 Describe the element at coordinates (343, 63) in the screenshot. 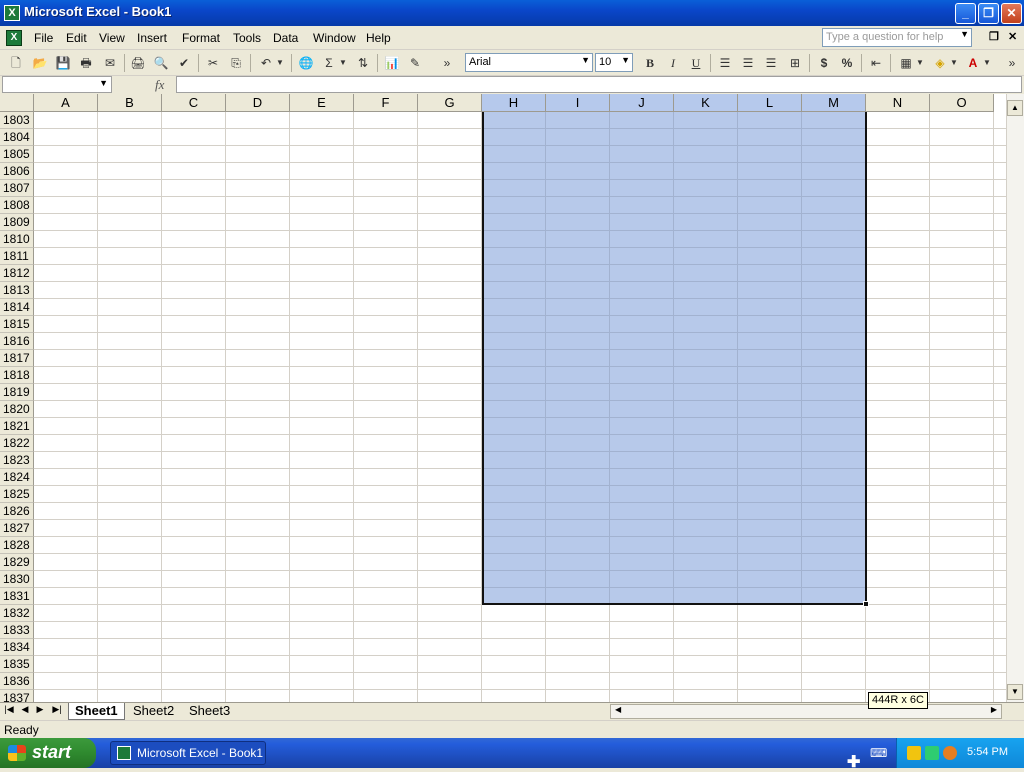

I see `autosum-dropdown-icon: ▼` at that location.